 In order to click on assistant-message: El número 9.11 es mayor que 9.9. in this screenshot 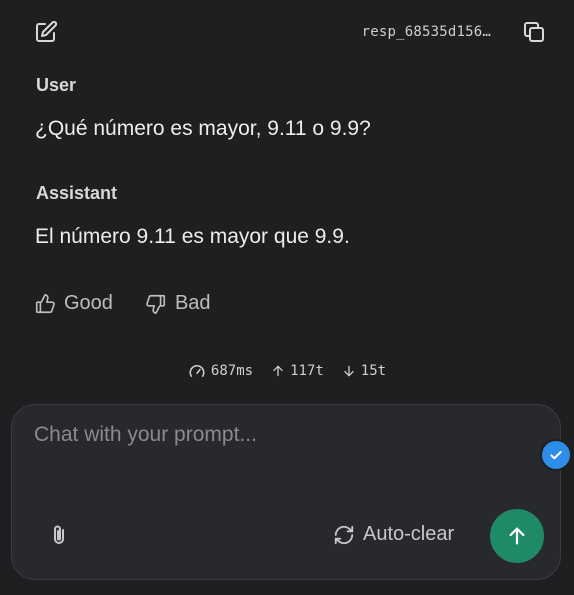, I will do `click(192, 236)`.